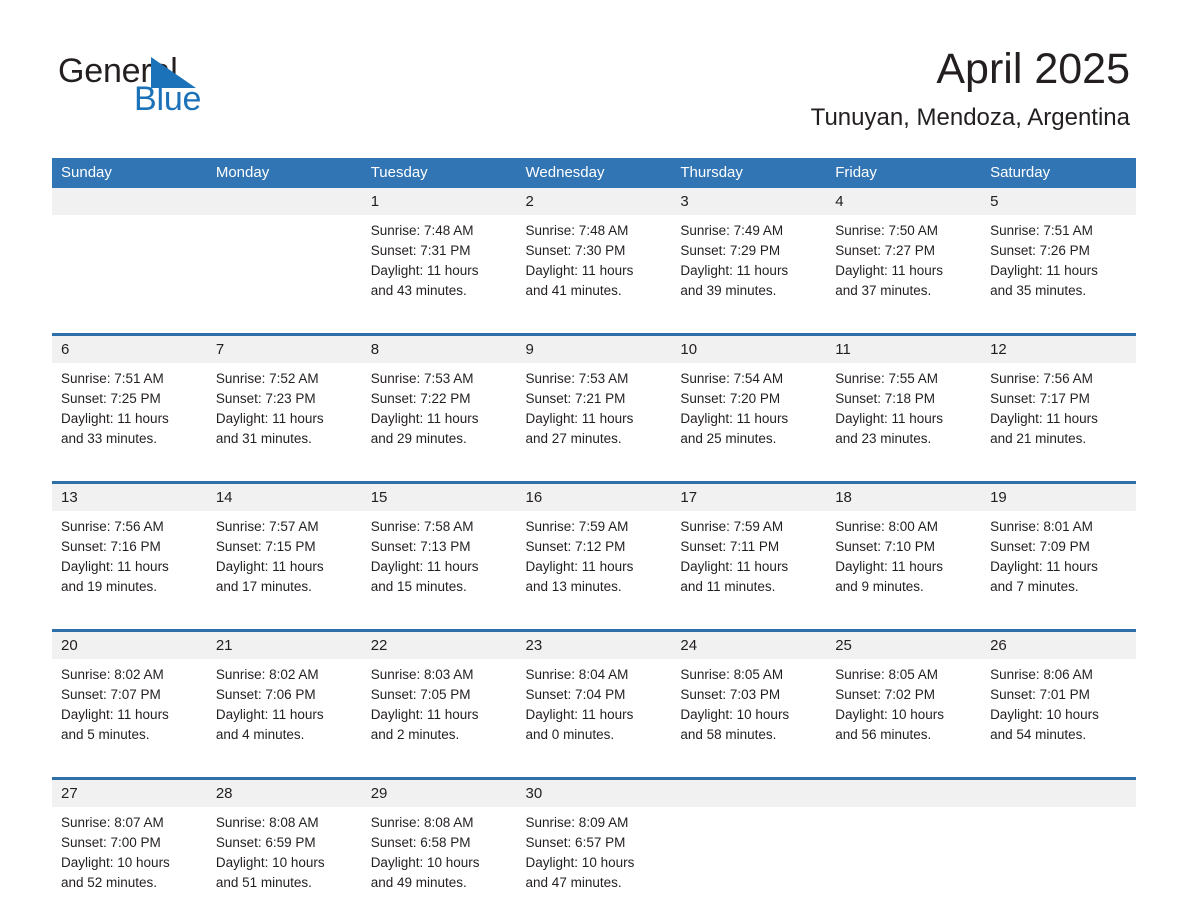  I want to click on sunrise-text: Sunrise: 8:07 AM, so click(112, 822).